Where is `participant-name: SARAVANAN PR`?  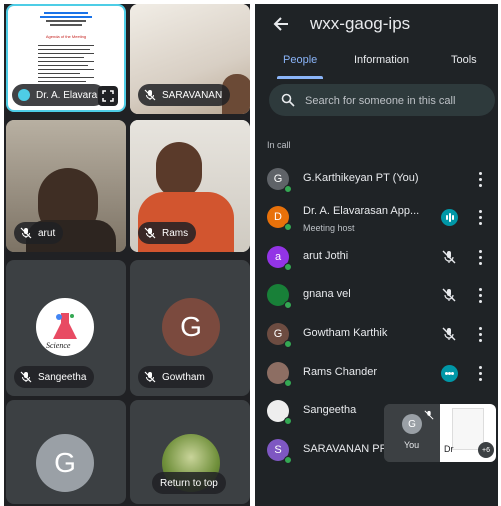 participant-name: SARAVANAN PR is located at coordinates (345, 449).